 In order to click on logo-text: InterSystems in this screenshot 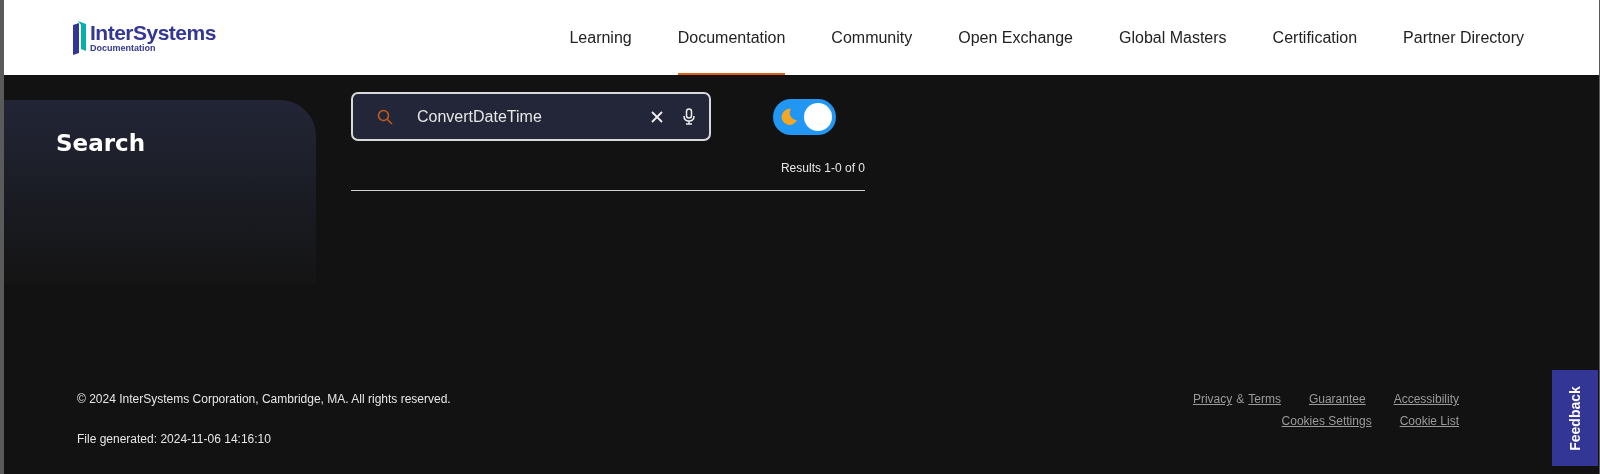, I will do `click(153, 32)`.